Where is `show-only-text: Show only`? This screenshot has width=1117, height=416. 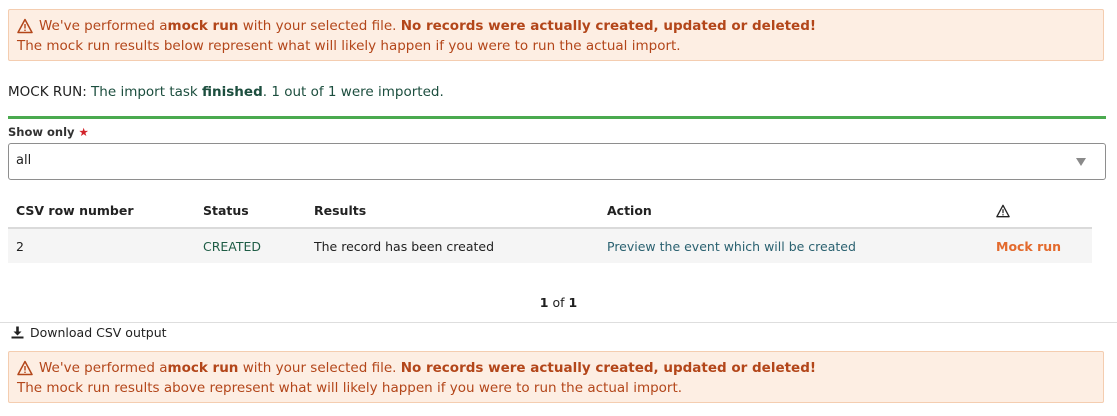
show-only-text: Show only is located at coordinates (41, 132).